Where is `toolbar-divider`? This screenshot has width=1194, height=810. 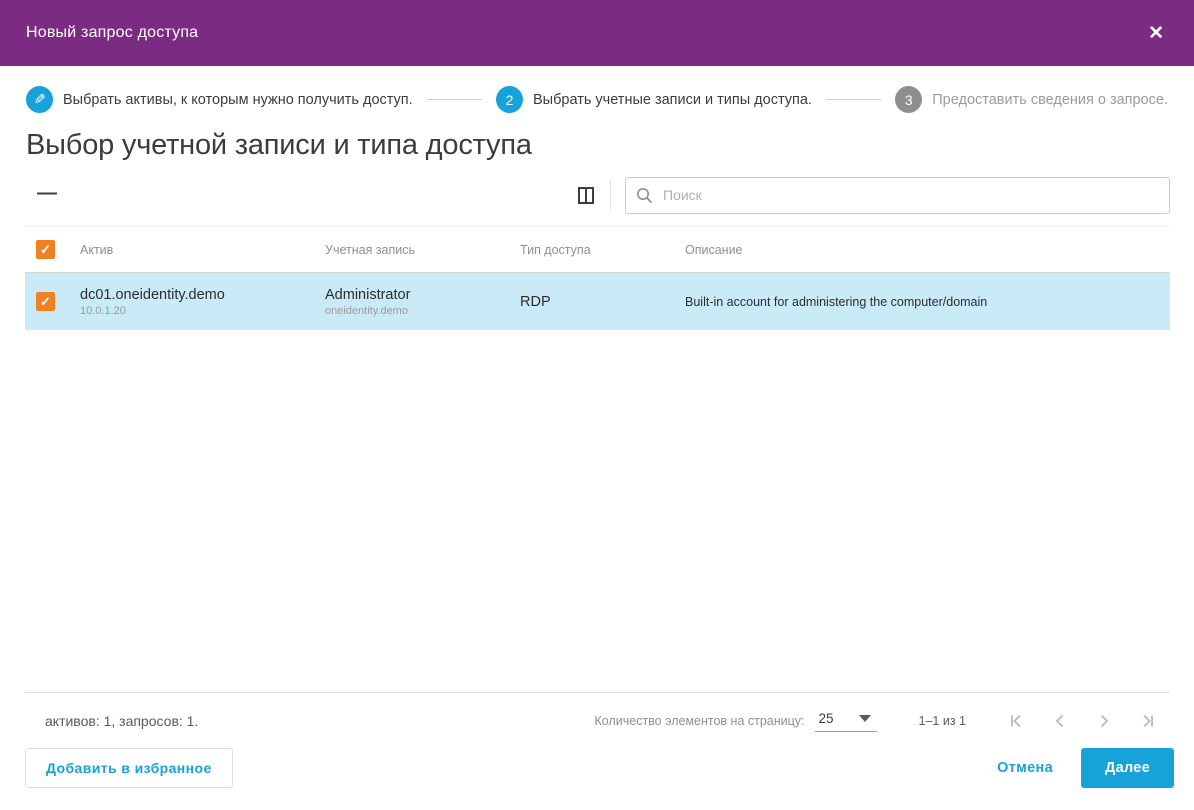 toolbar-divider is located at coordinates (610, 195).